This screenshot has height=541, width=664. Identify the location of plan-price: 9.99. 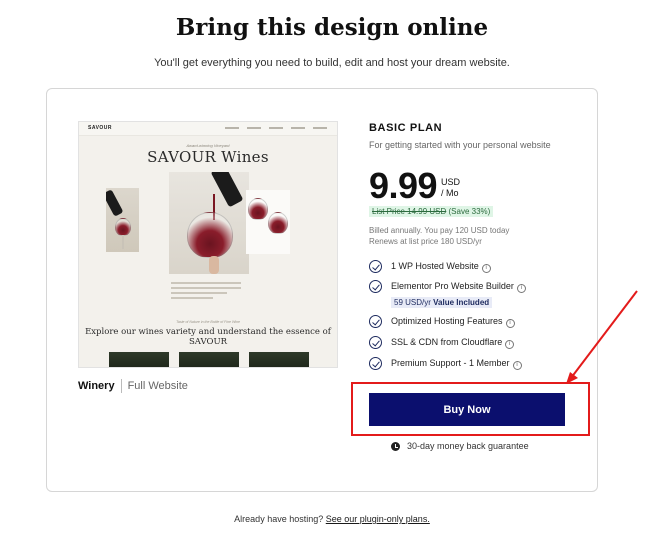
(403, 185).